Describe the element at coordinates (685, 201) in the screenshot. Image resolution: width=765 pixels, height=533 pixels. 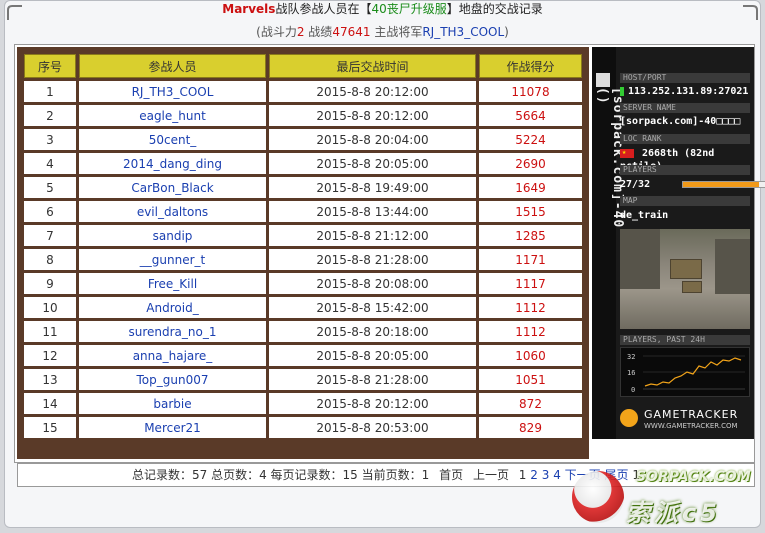
I see `map-label: MAP` at that location.